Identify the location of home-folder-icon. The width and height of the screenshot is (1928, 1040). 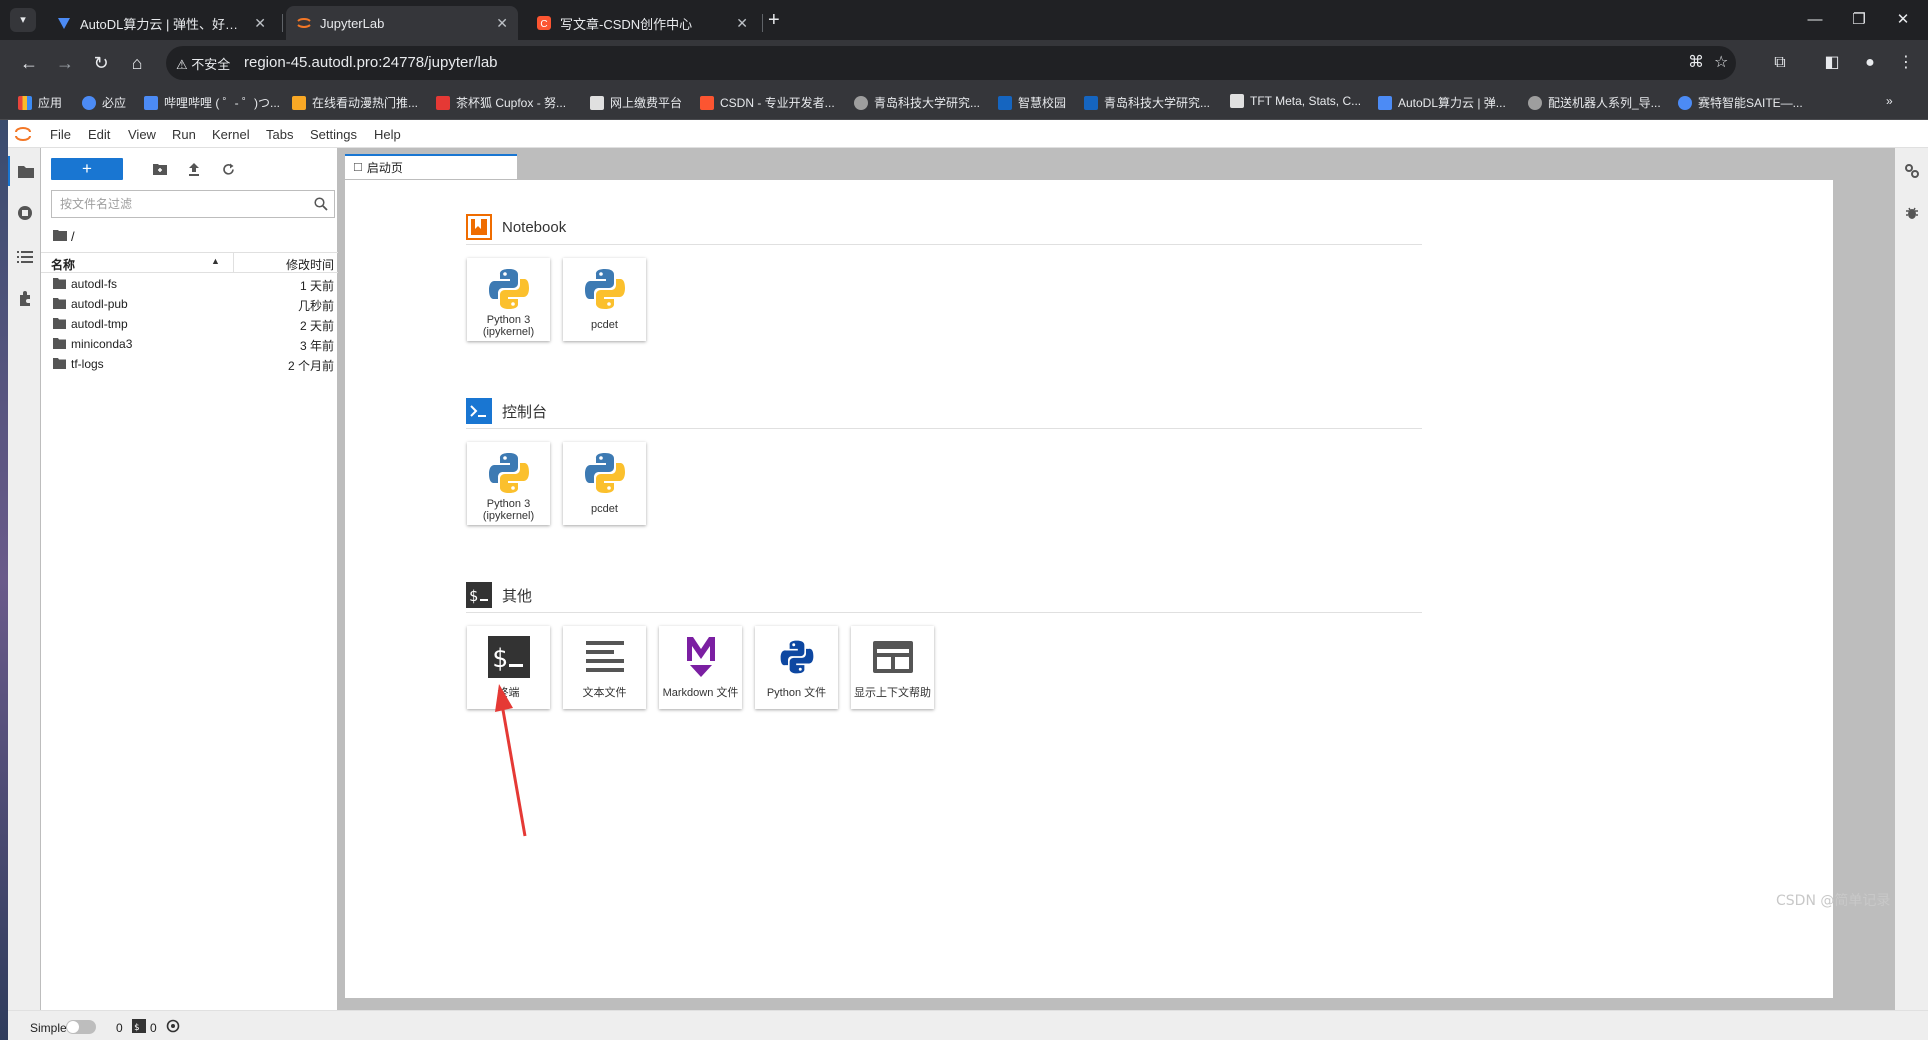
(60, 236).